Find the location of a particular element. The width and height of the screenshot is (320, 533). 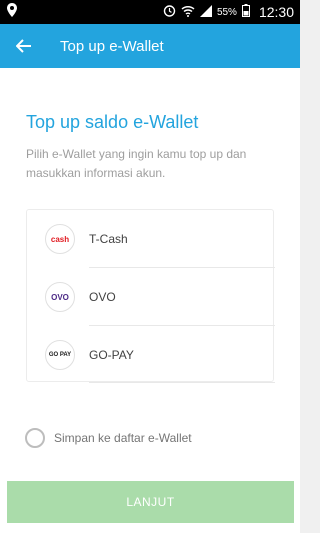

battery-percent: 55% is located at coordinates (226, 12).